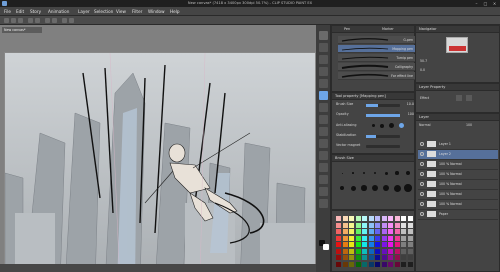 This screenshot has height=272, width=500. I want to click on close-icon: ×, so click(494, 3).